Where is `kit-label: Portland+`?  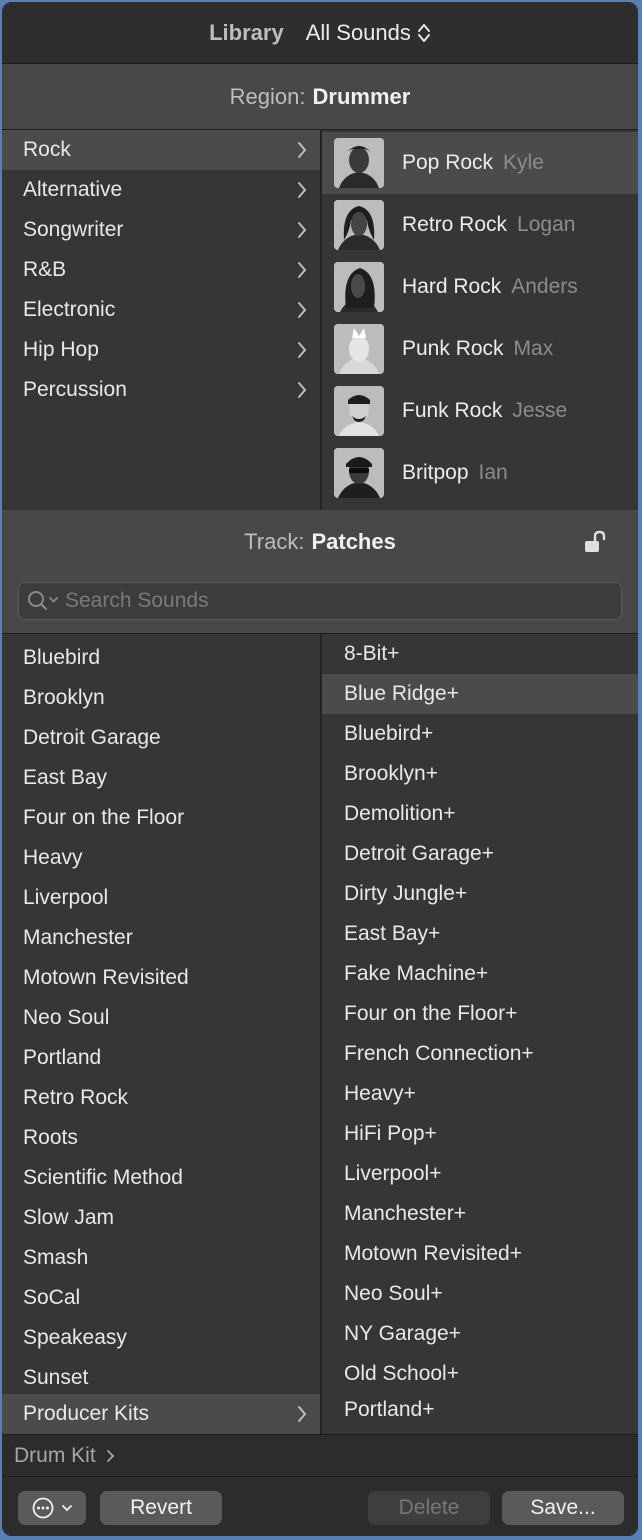
kit-label: Portland+ is located at coordinates (389, 1409).